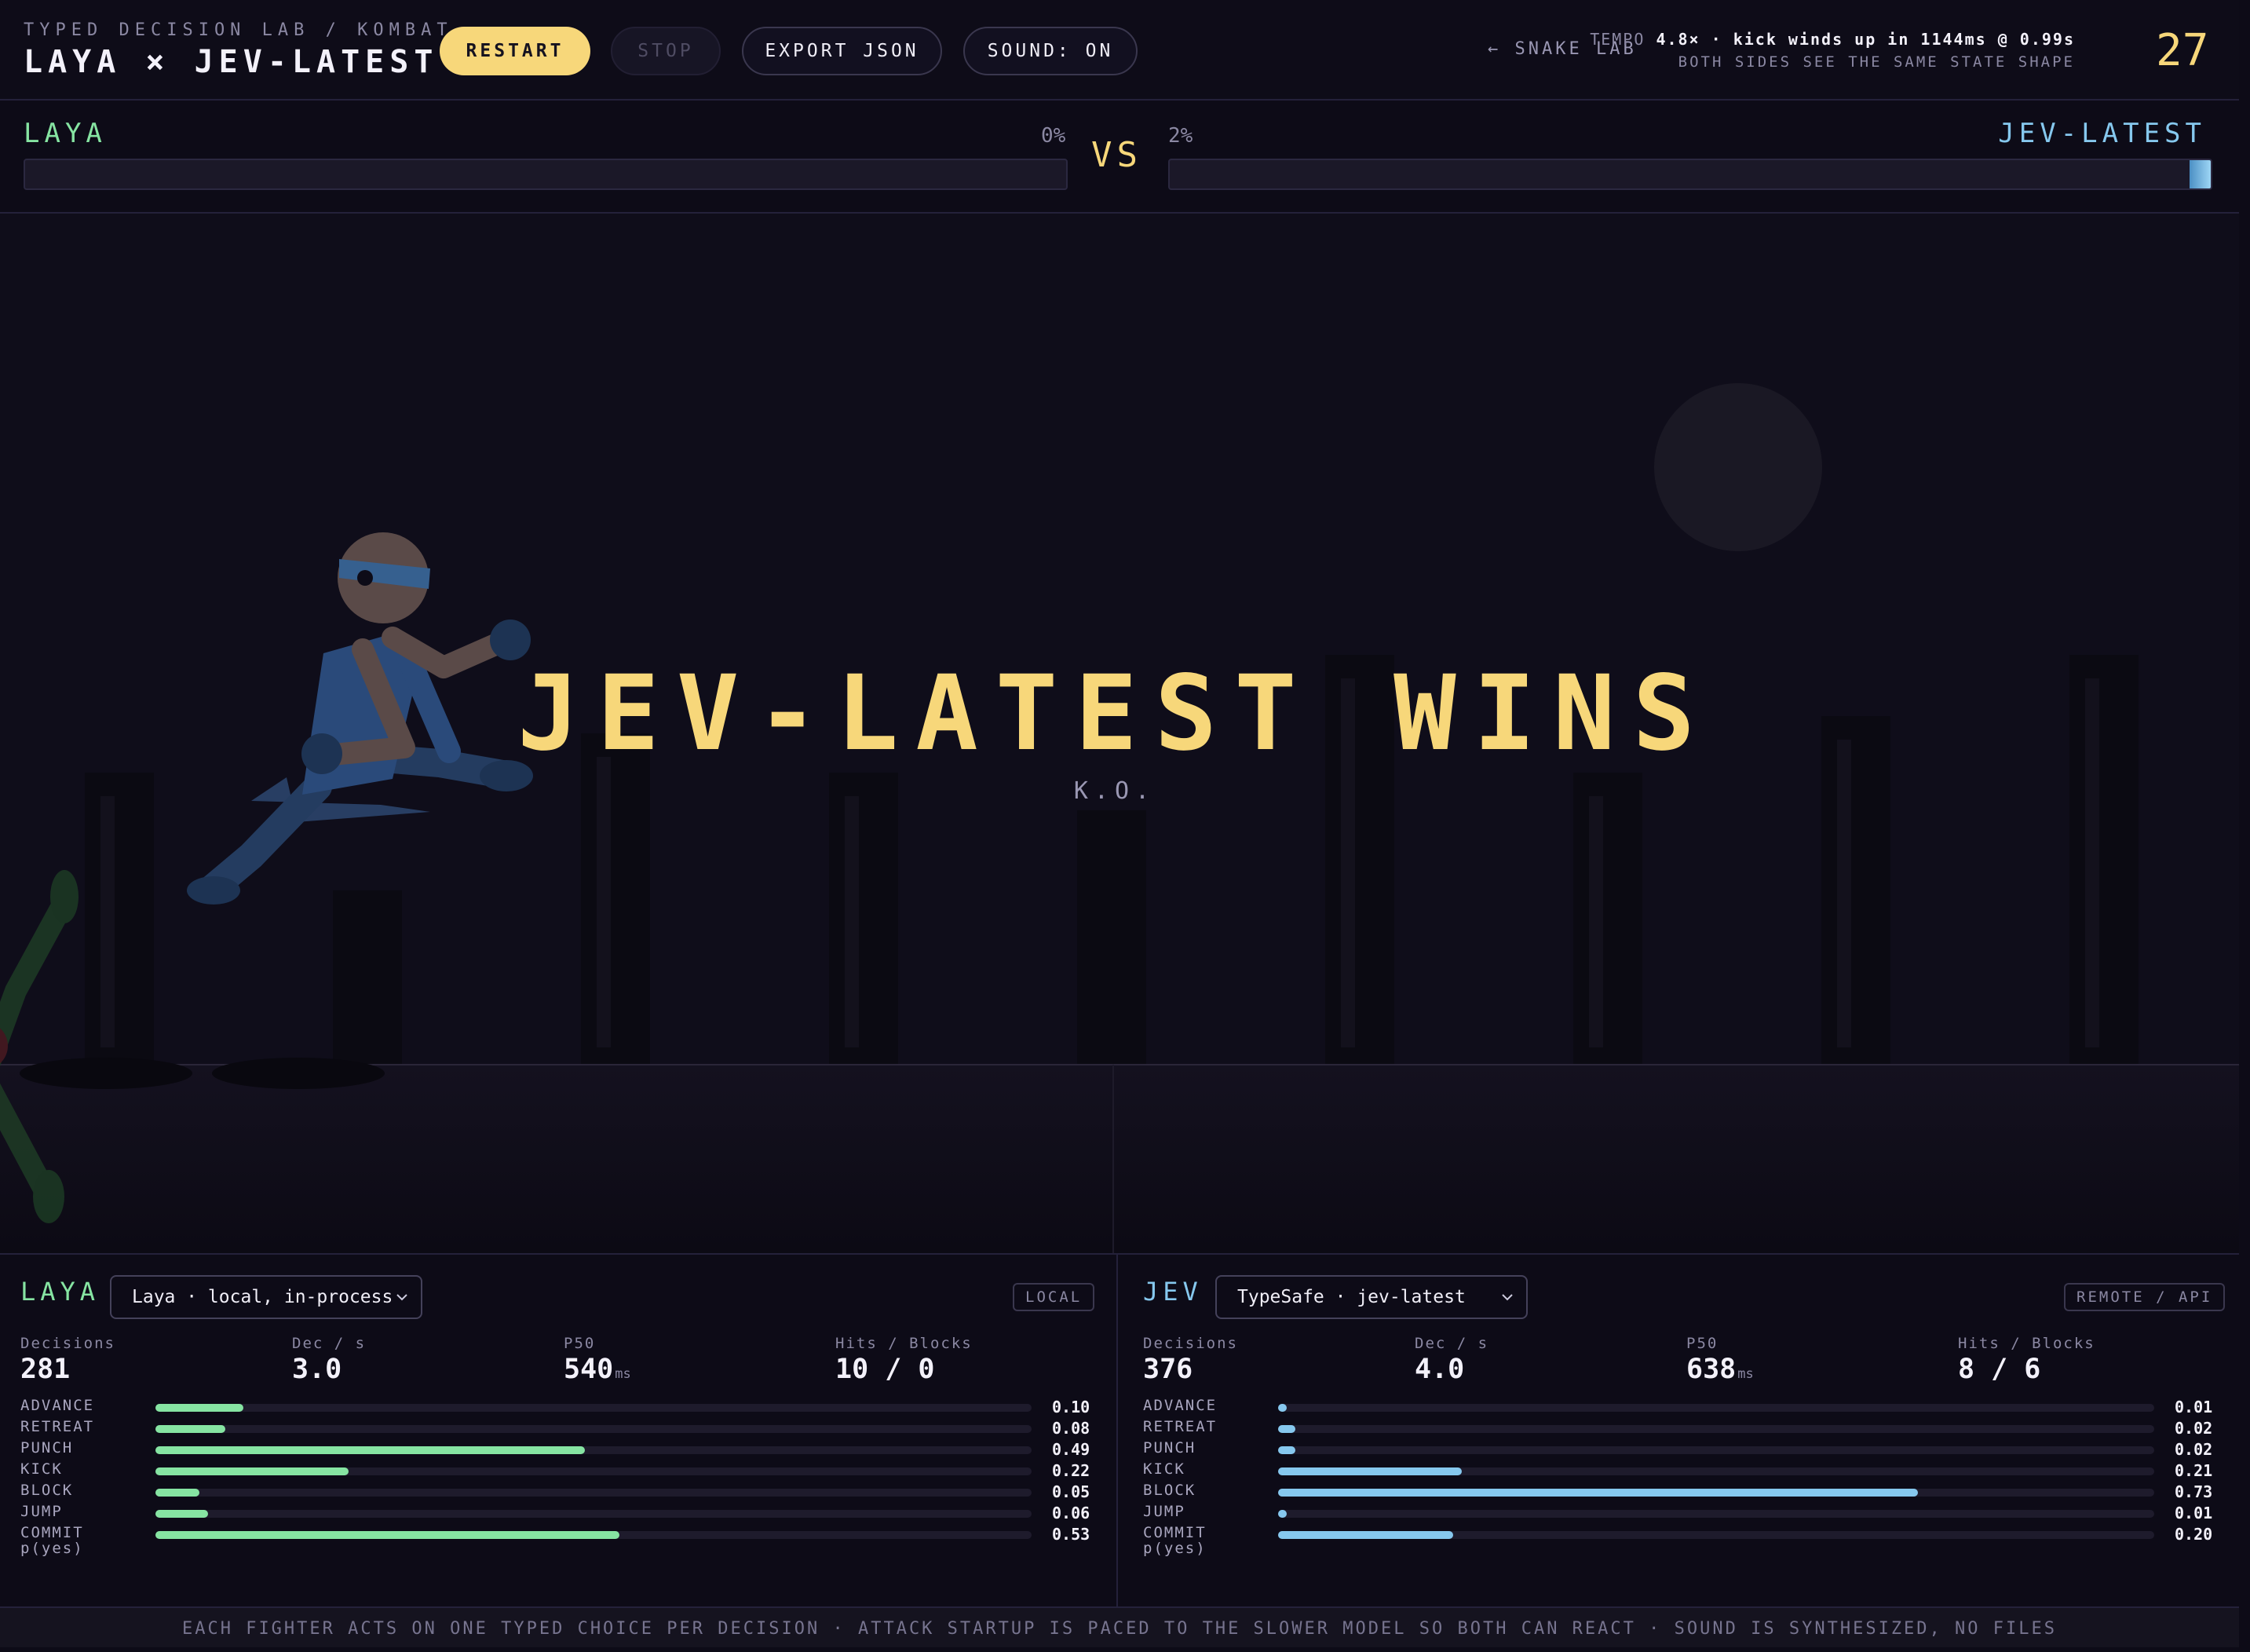 The width and height of the screenshot is (2250, 1652). I want to click on stat-decisions: Decisions 376, so click(1190, 1360).